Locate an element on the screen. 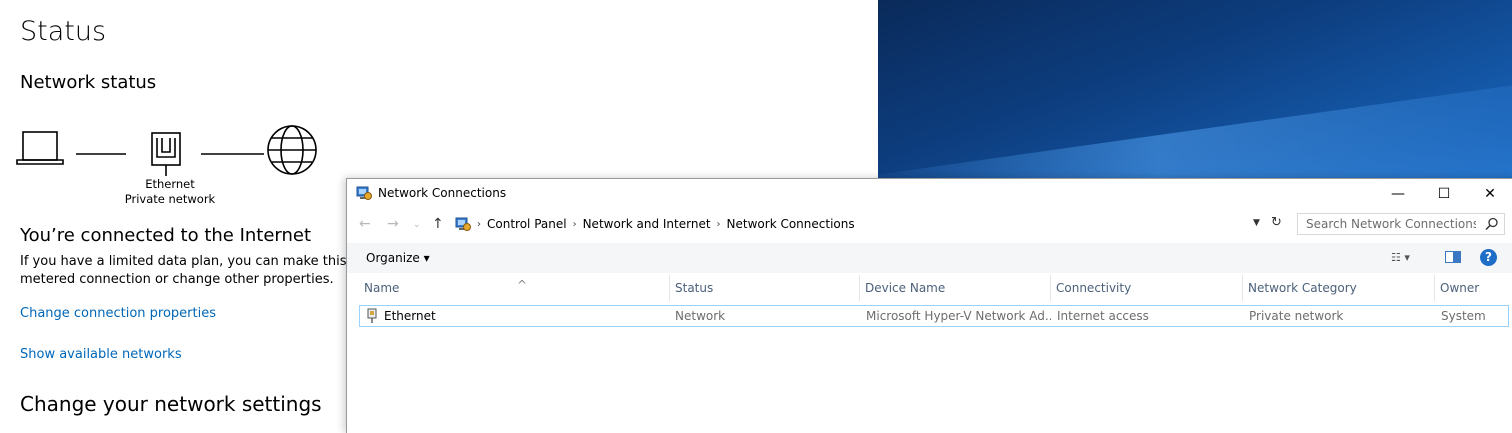  minimize-icon: — is located at coordinates (1398, 194).